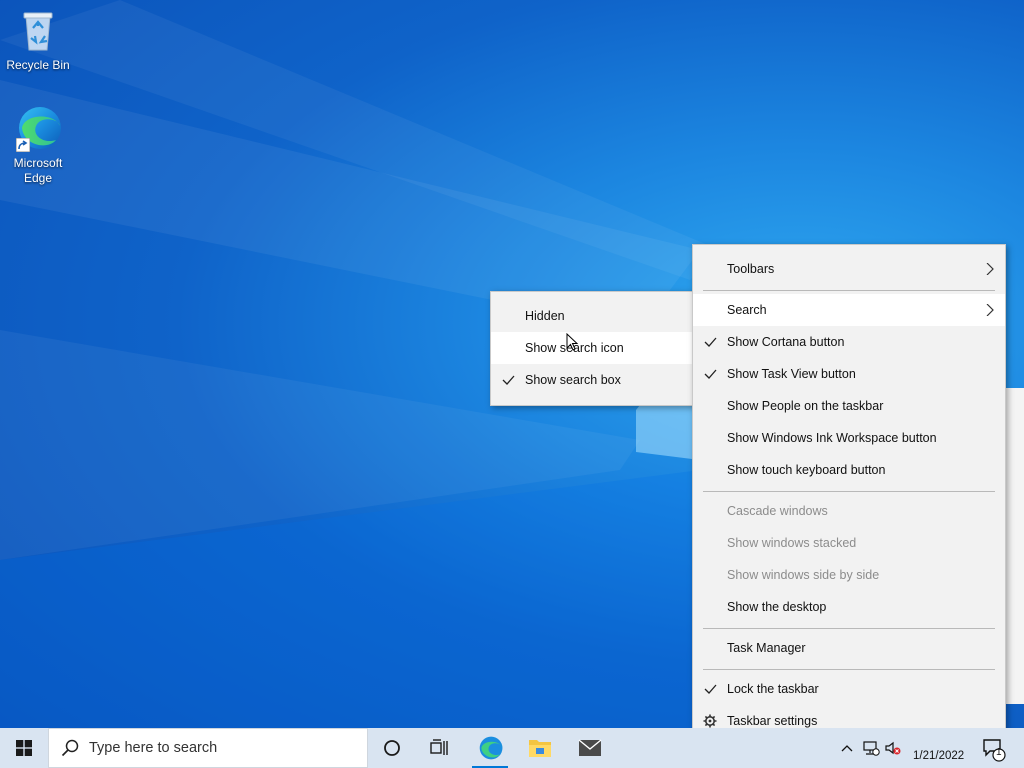  What do you see at coordinates (994, 750) in the screenshot?
I see `notification-icon` at bounding box center [994, 750].